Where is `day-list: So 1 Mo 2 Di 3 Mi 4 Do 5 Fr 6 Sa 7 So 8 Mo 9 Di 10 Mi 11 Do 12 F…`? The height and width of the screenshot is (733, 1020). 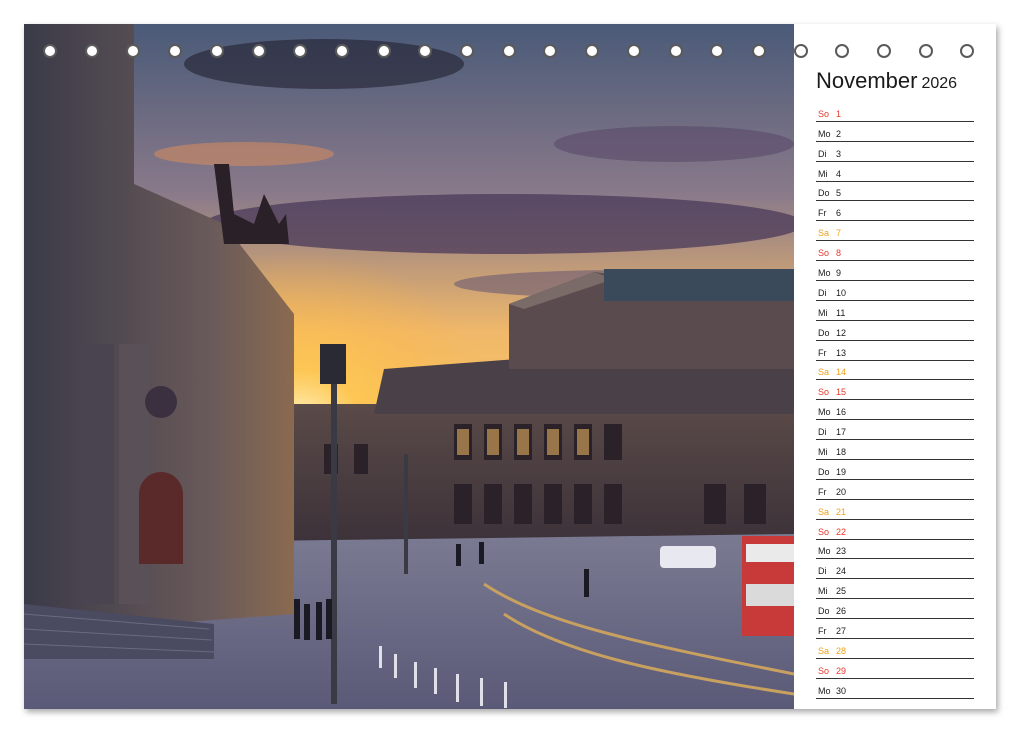
day-list: So 1 Mo 2 Di 3 Mi 4 Do 5 Fr 6 Sa 7 So 8 Mo 9 Di 10 Mi 11 Do 12 F… is located at coordinates (895, 400).